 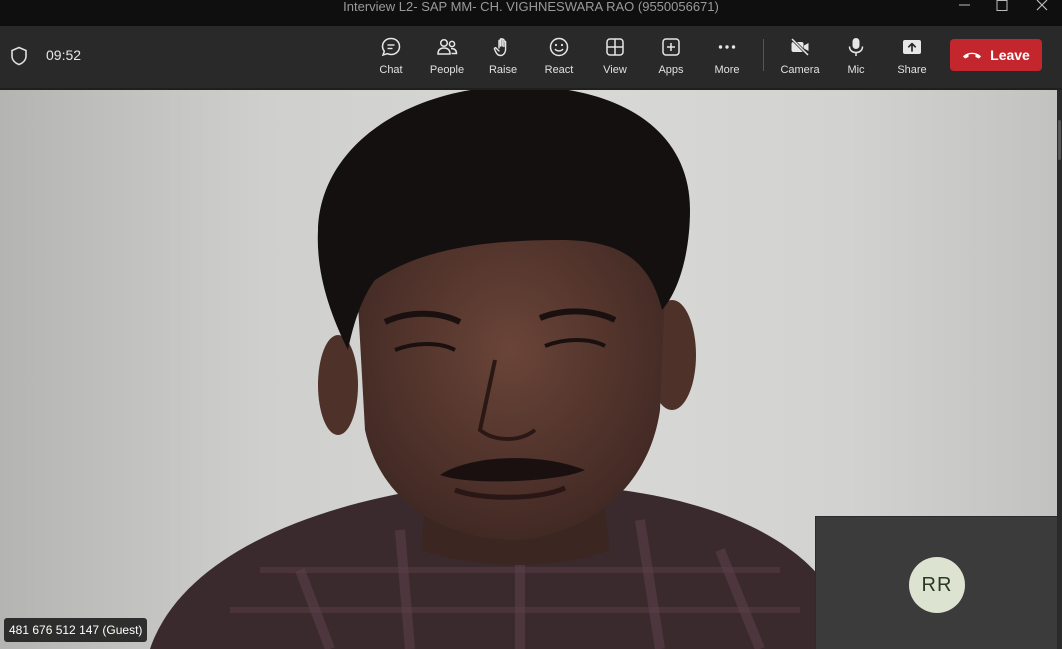 I want to click on apps-button: Apps, so click(x=671, y=58).